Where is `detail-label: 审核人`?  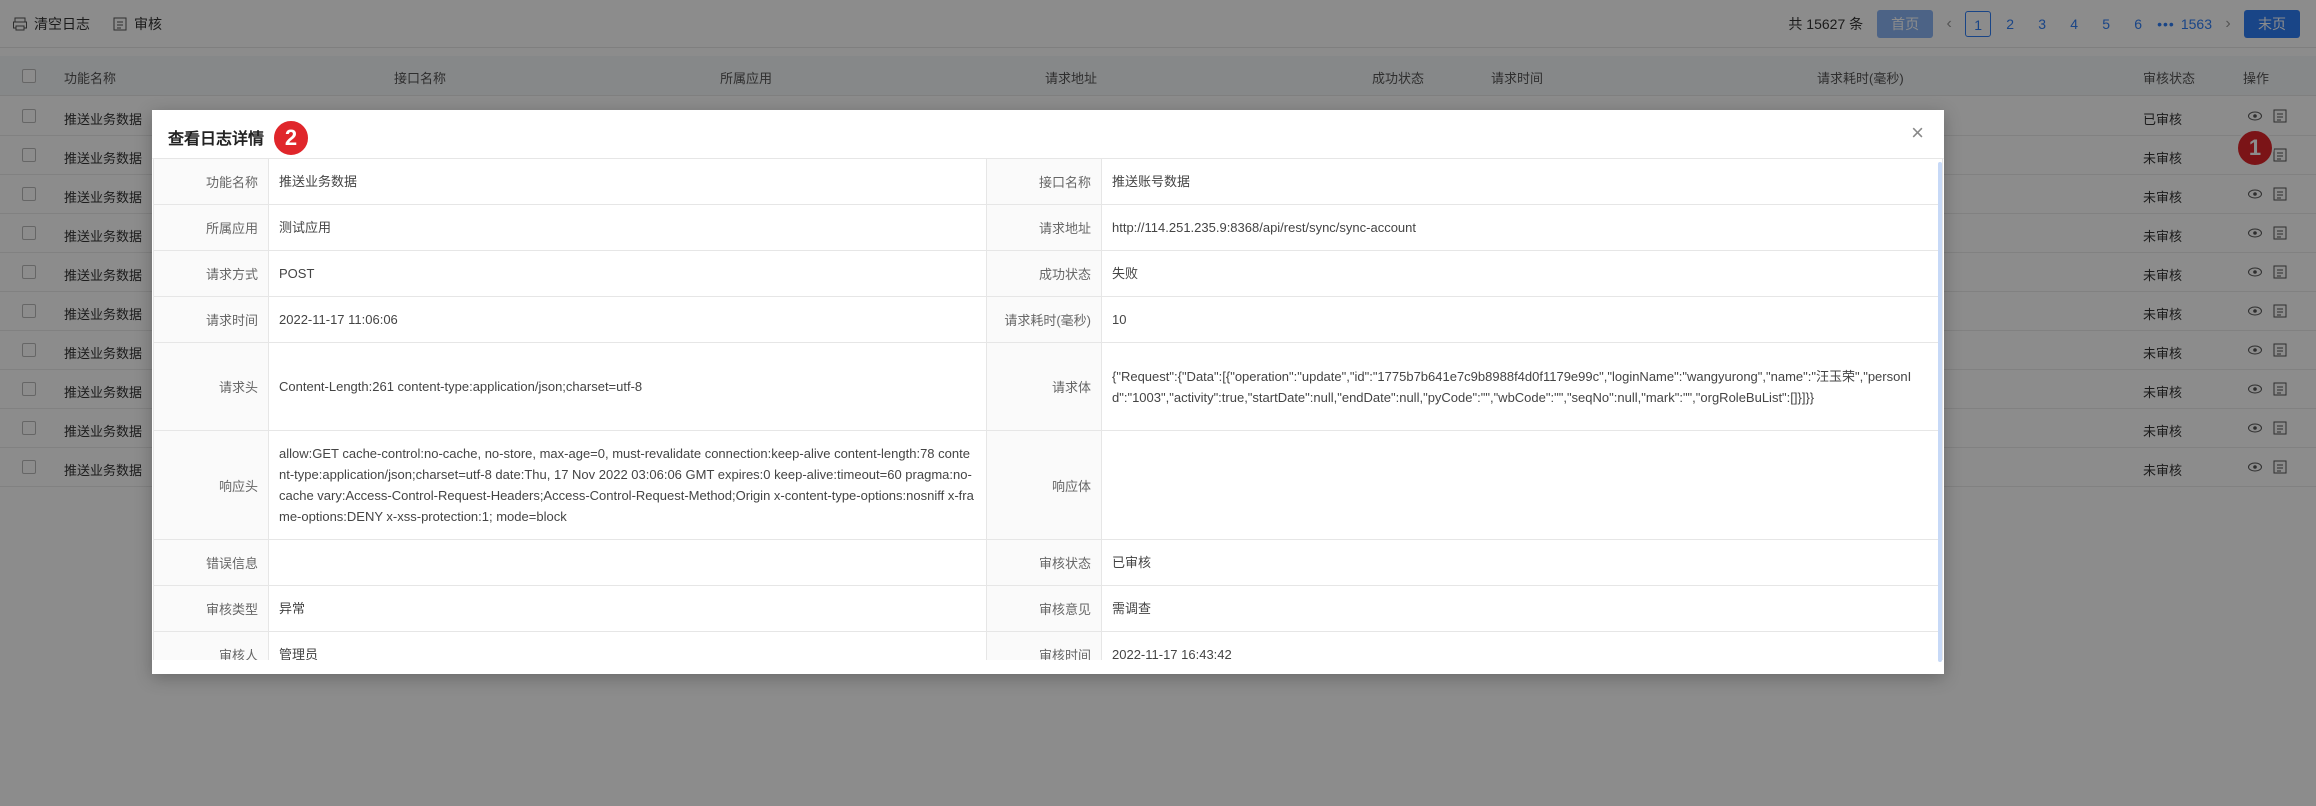
detail-label: 审核人 is located at coordinates (211, 645).